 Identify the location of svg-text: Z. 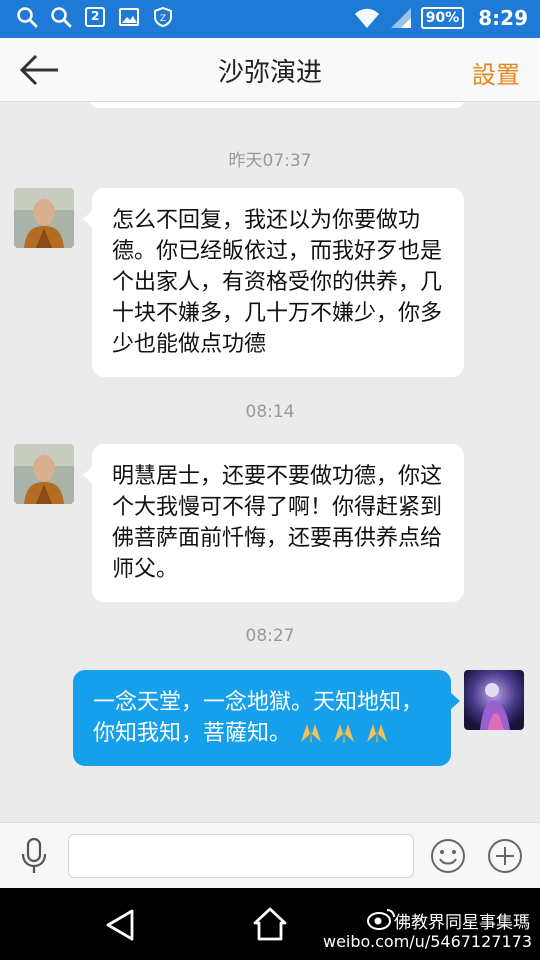
(163, 19).